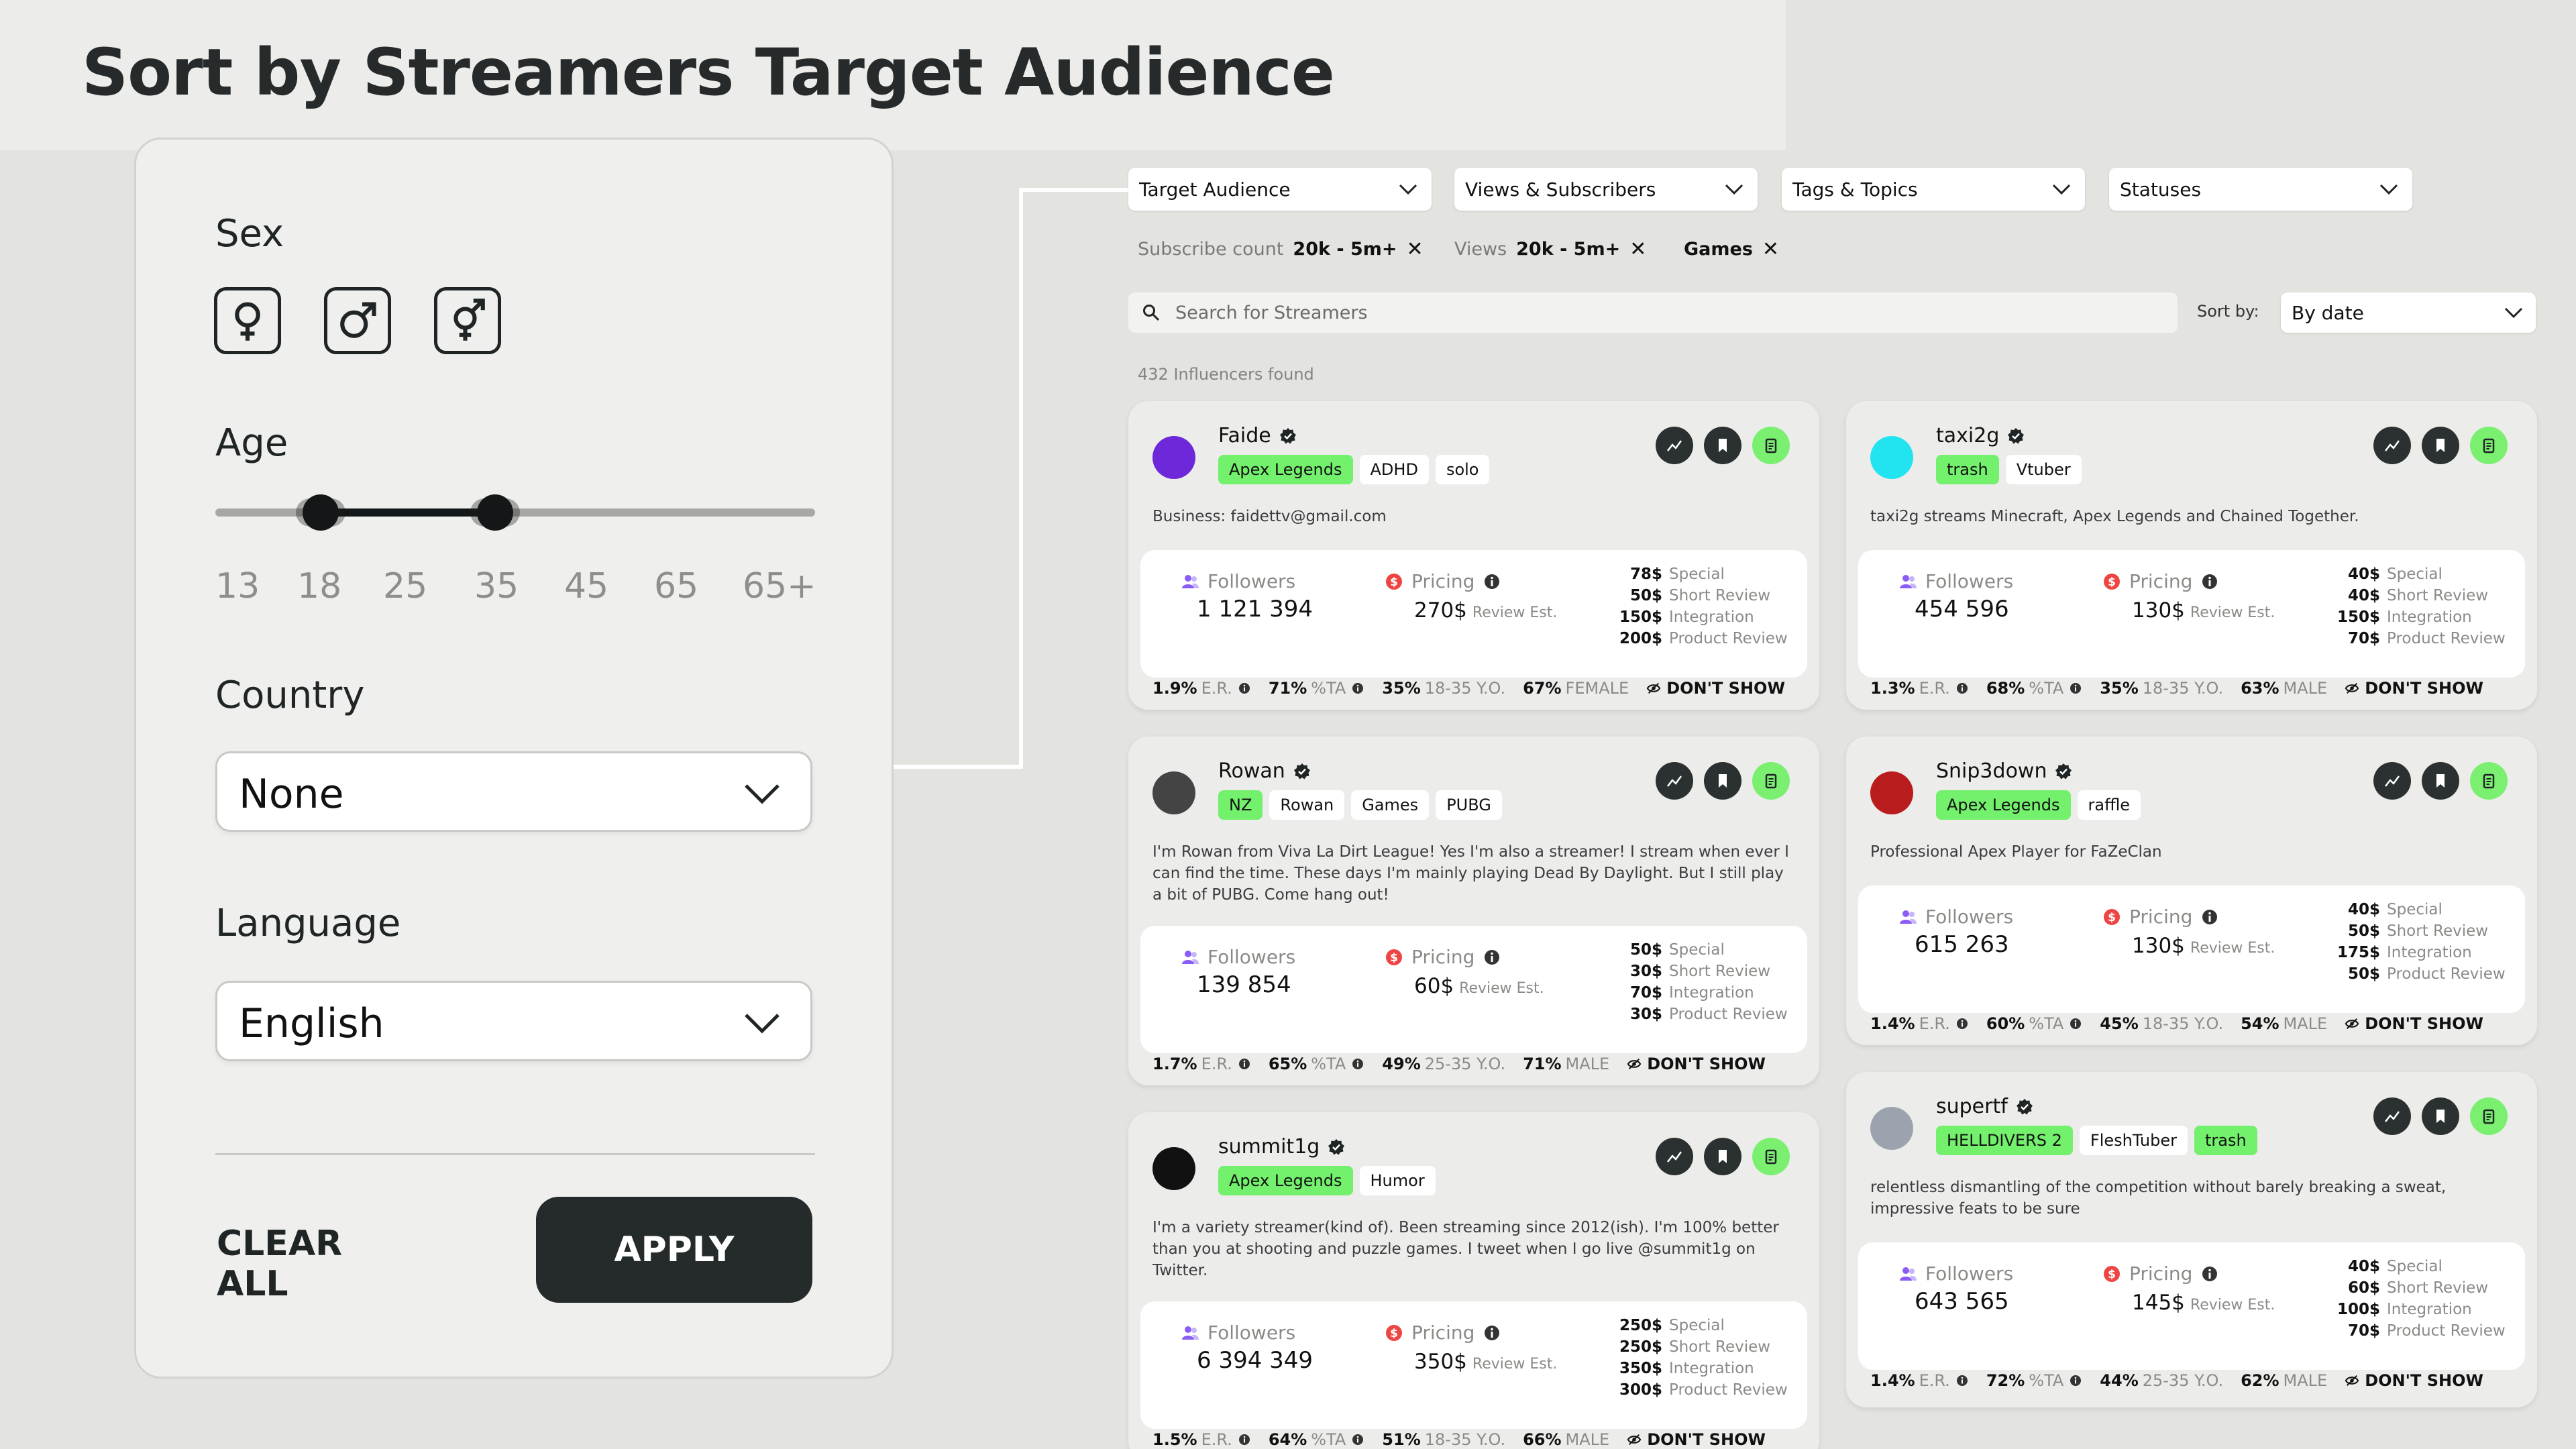 This screenshot has width=2576, height=1449. Describe the element at coordinates (1644, 312) in the screenshot. I see `search-input` at that location.